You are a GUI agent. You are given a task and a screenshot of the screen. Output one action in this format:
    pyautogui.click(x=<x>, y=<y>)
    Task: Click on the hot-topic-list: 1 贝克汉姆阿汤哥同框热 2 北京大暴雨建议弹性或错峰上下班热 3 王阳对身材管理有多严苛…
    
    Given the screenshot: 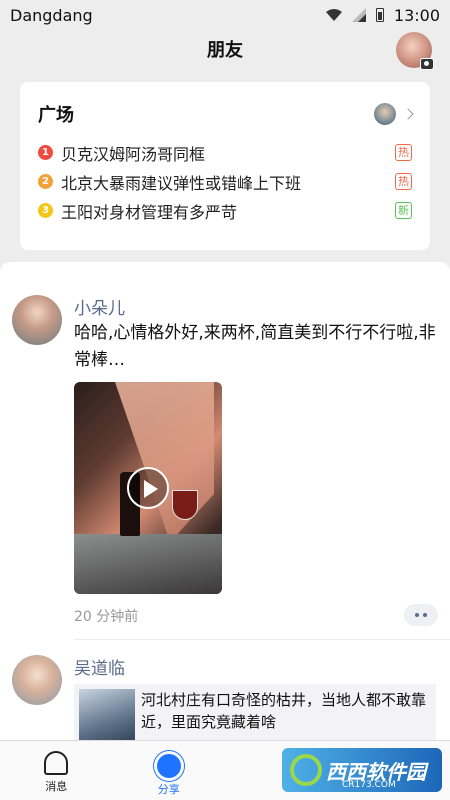 What is the action you would take?
    pyautogui.click(x=225, y=181)
    